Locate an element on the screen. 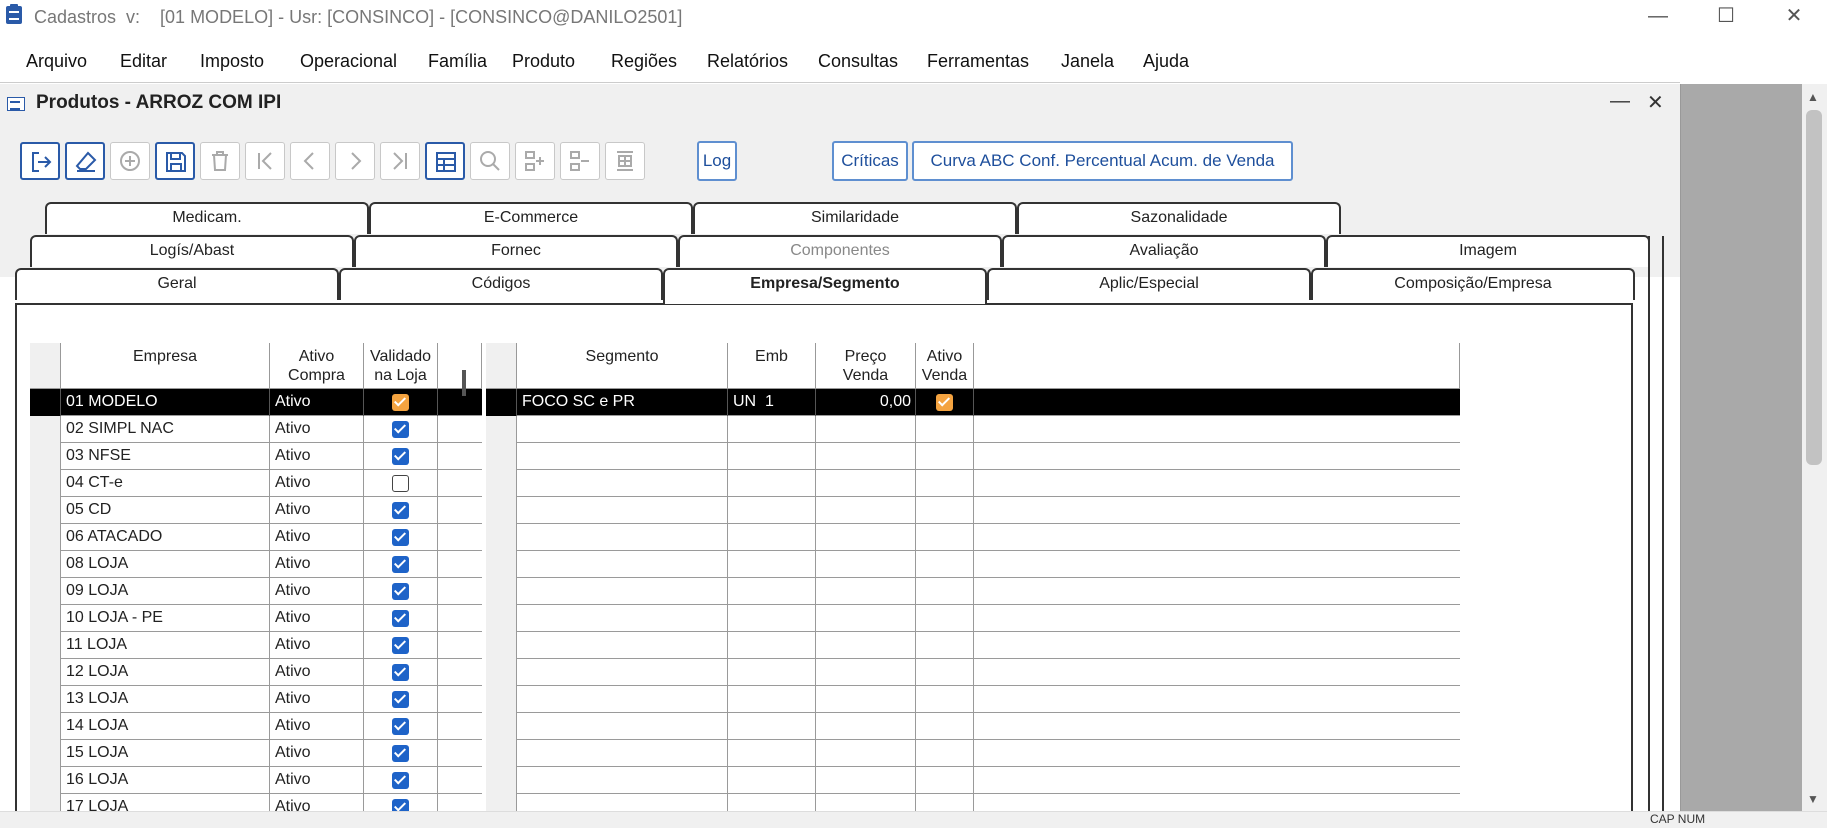 Image resolution: width=1827 pixels, height=828 pixels. vertical-scrollbar: ▲ ▼ is located at coordinates (1814, 447).